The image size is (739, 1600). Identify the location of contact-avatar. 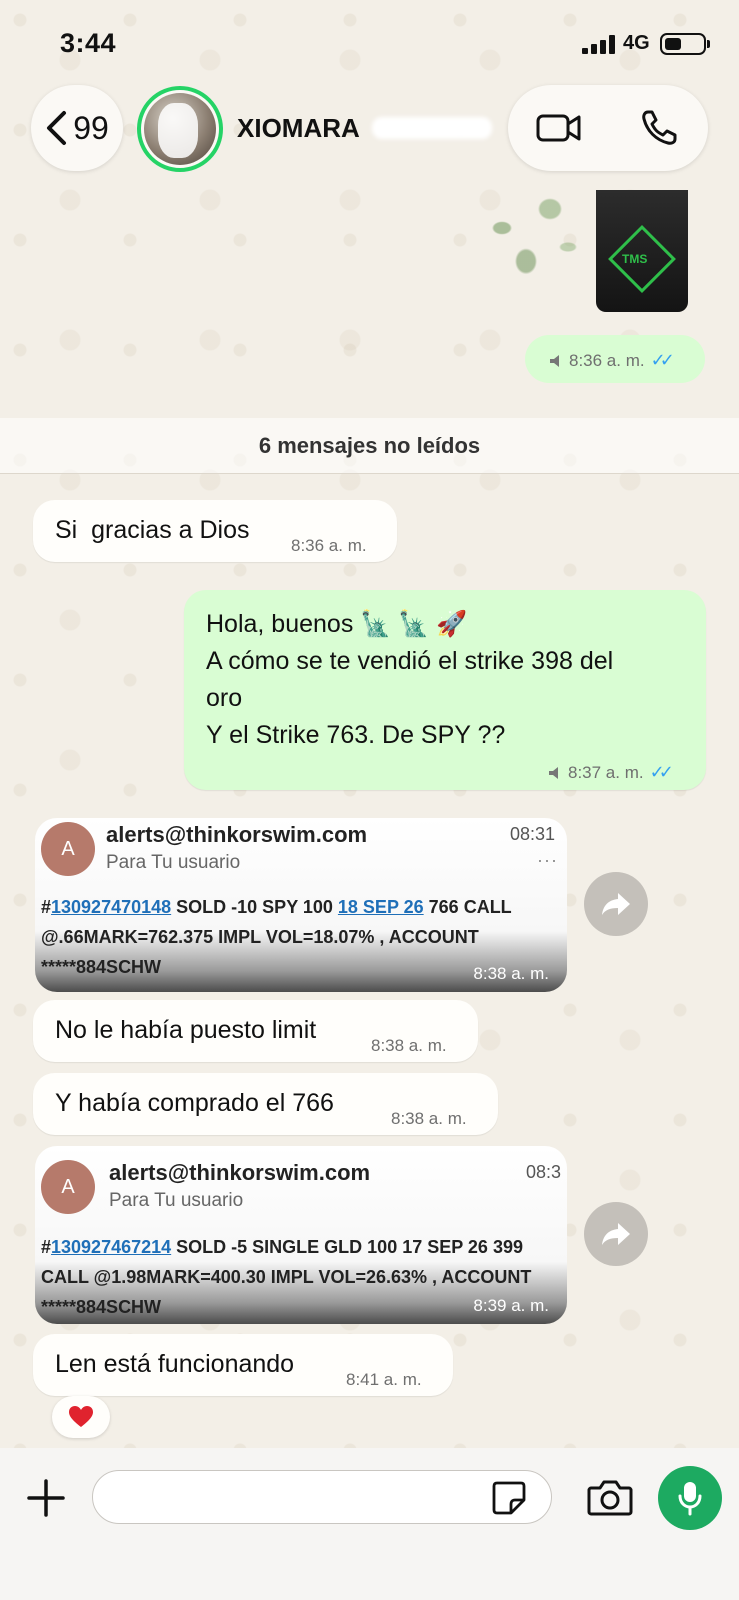
(180, 129).